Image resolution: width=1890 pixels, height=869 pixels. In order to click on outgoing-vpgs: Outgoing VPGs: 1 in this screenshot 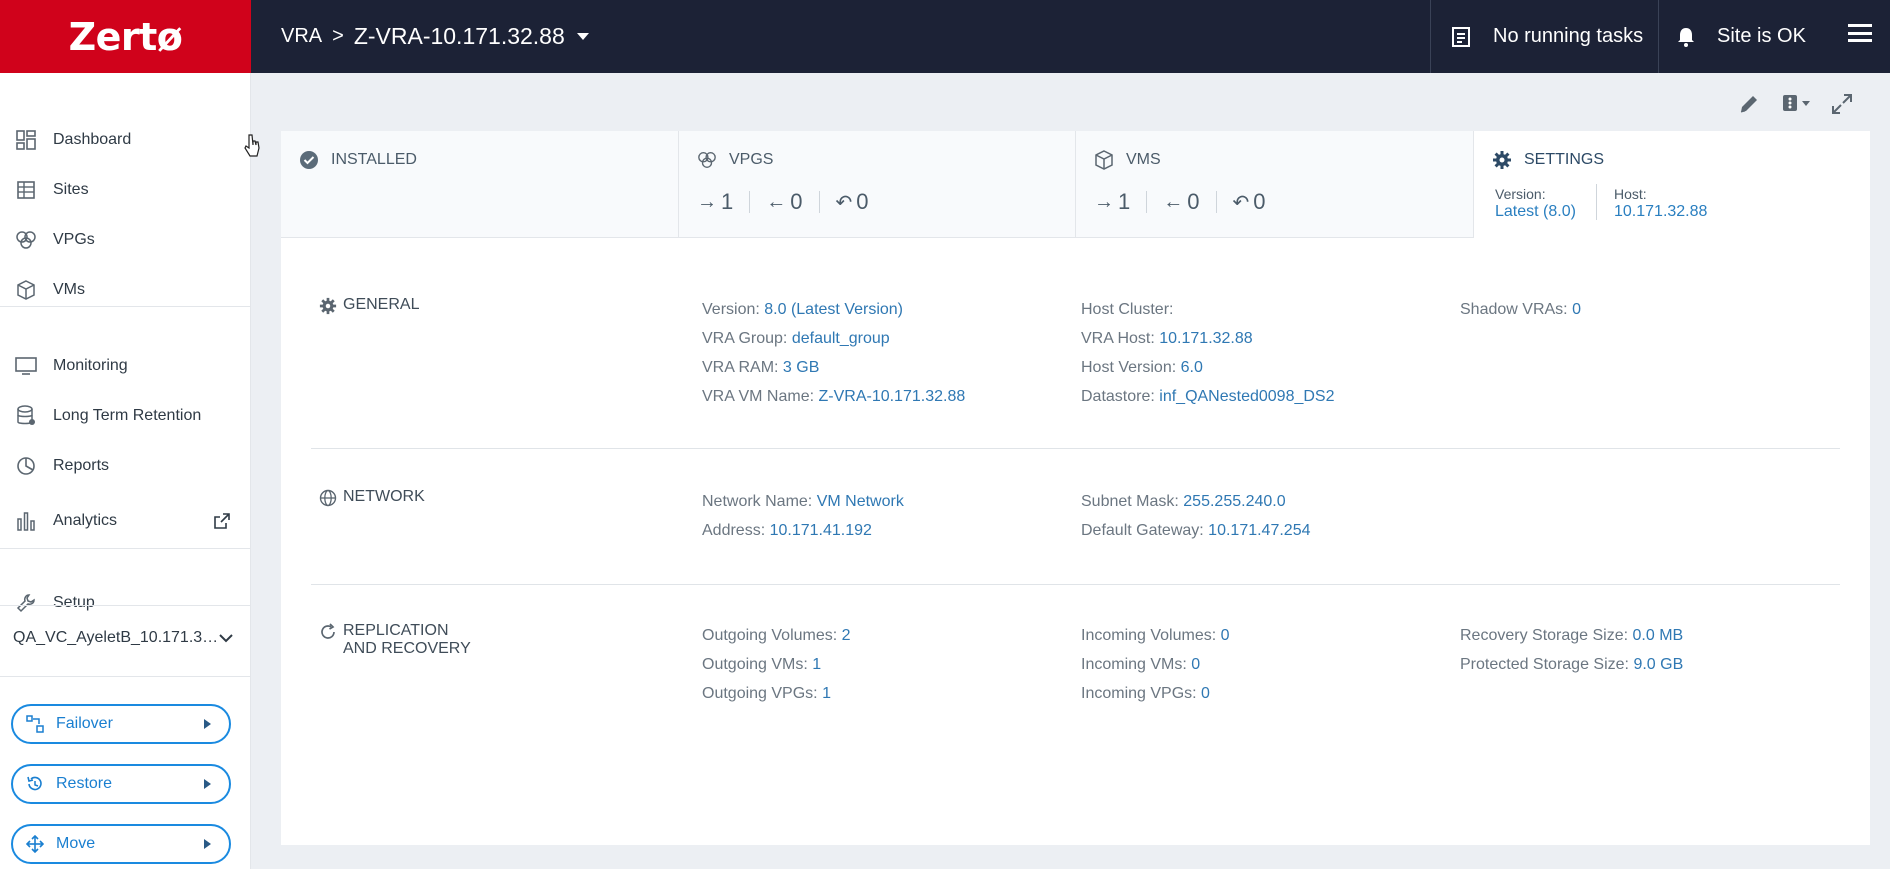, I will do `click(766, 694)`.